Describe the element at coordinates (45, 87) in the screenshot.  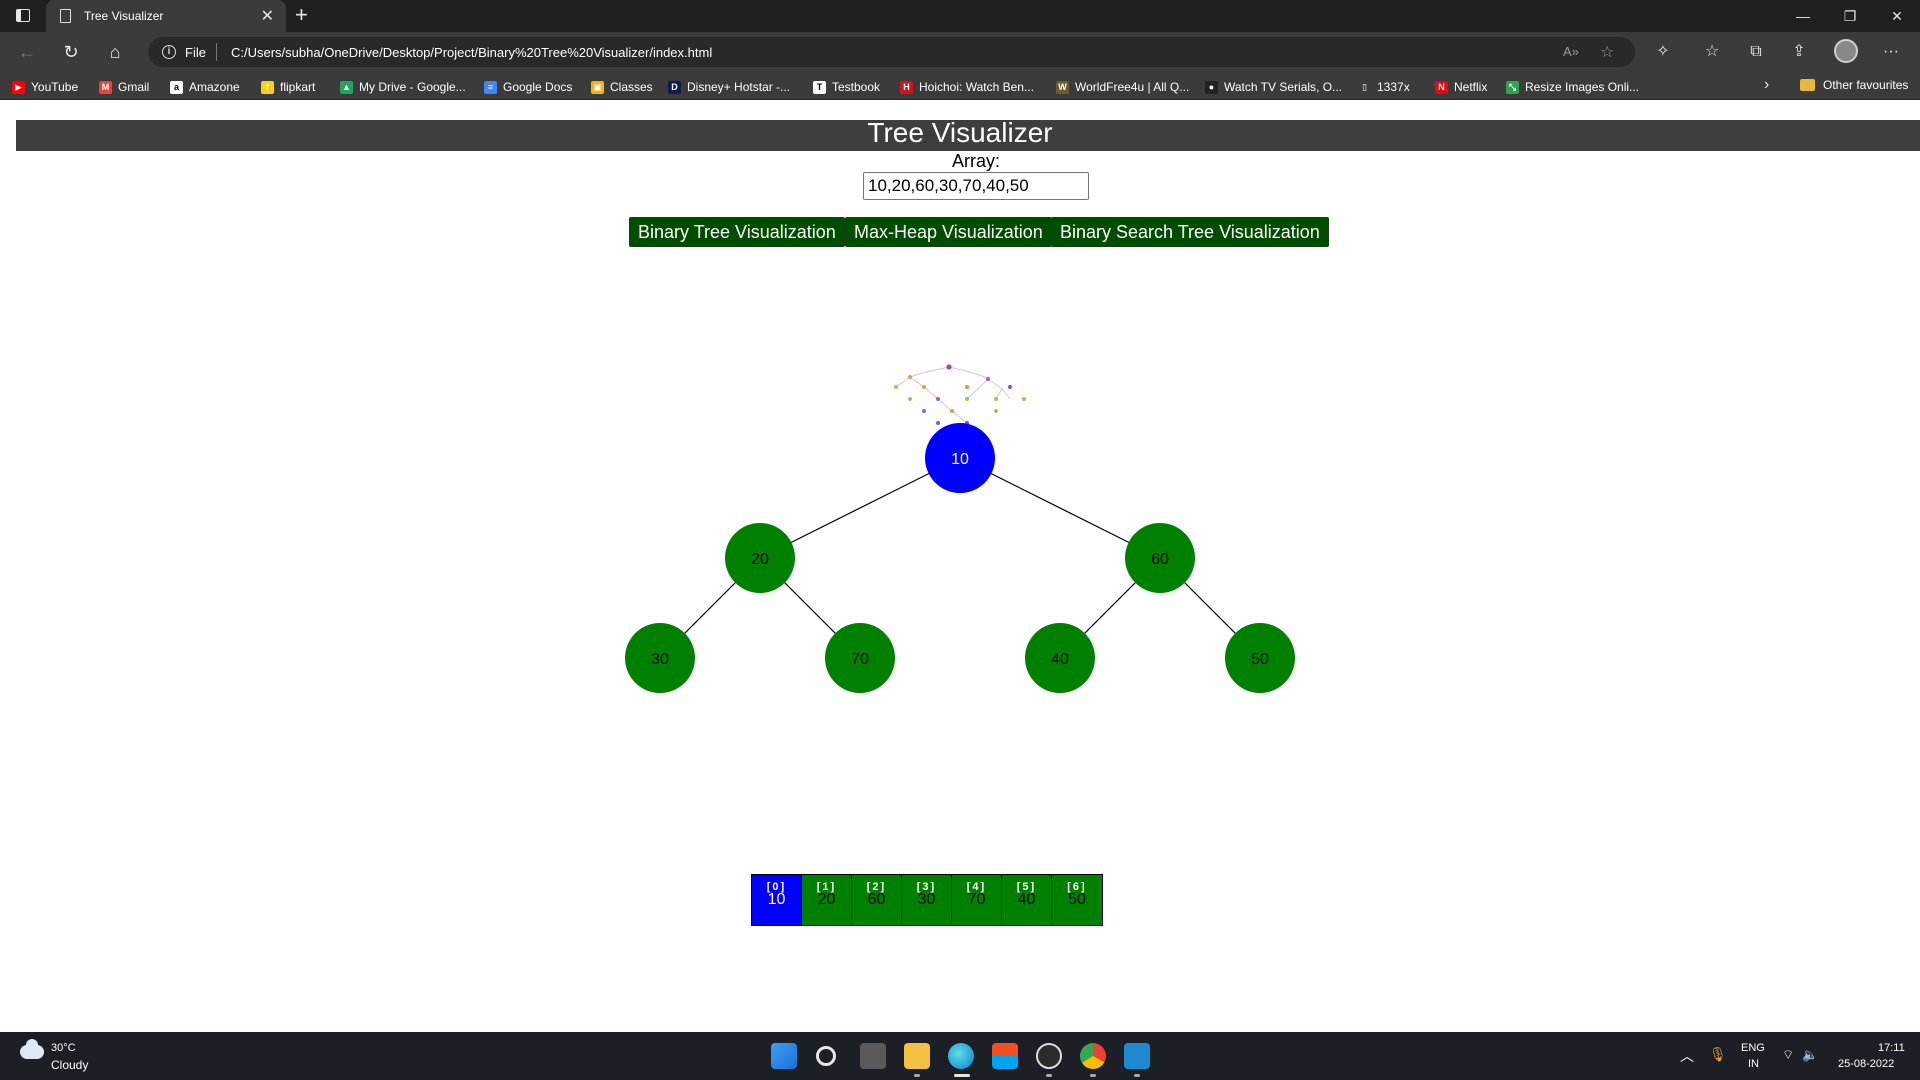
I see `bookmark-youtube: ▶ YouTube` at that location.